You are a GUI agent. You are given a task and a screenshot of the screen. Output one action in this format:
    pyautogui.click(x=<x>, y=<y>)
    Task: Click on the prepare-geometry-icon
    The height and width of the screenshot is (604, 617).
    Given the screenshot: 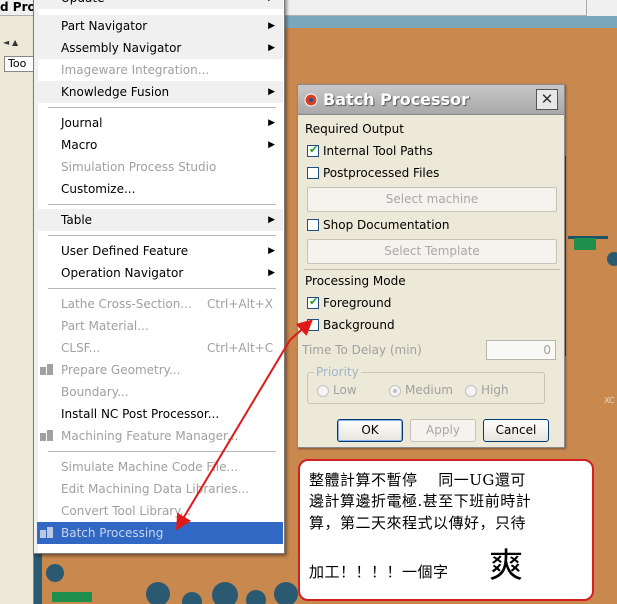 What is the action you would take?
    pyautogui.click(x=46, y=369)
    